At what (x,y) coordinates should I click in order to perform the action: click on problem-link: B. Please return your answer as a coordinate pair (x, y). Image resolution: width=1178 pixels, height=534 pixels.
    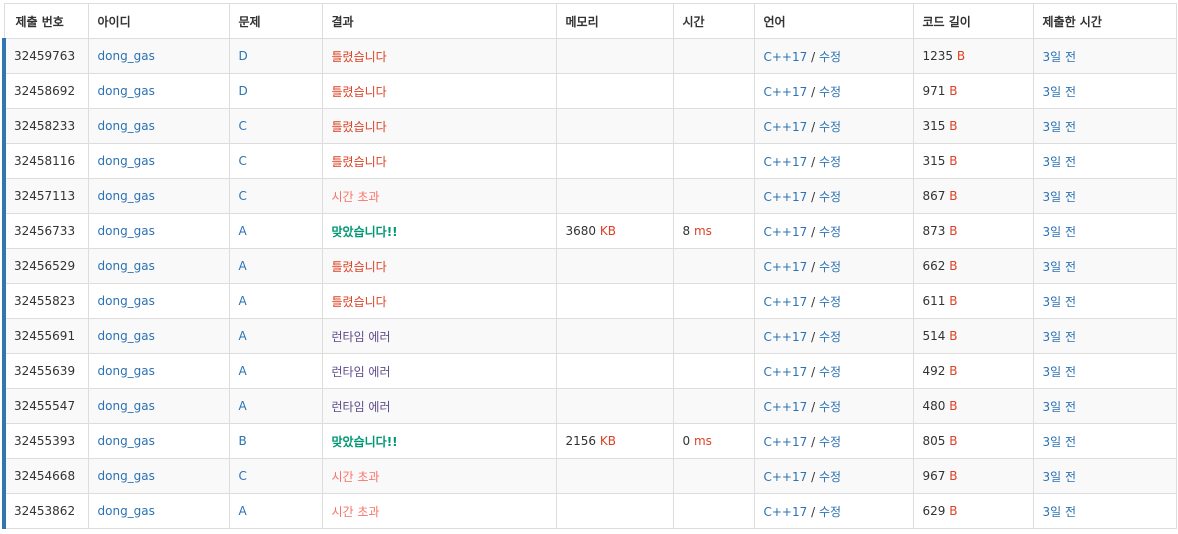
    Looking at the image, I should click on (243, 441).